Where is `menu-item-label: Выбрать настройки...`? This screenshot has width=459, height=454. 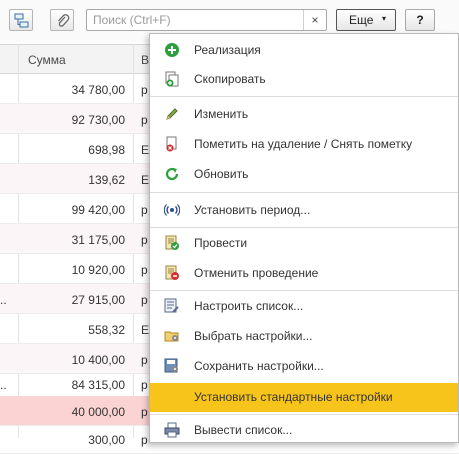
menu-item-label: Выбрать настройки... is located at coordinates (253, 336).